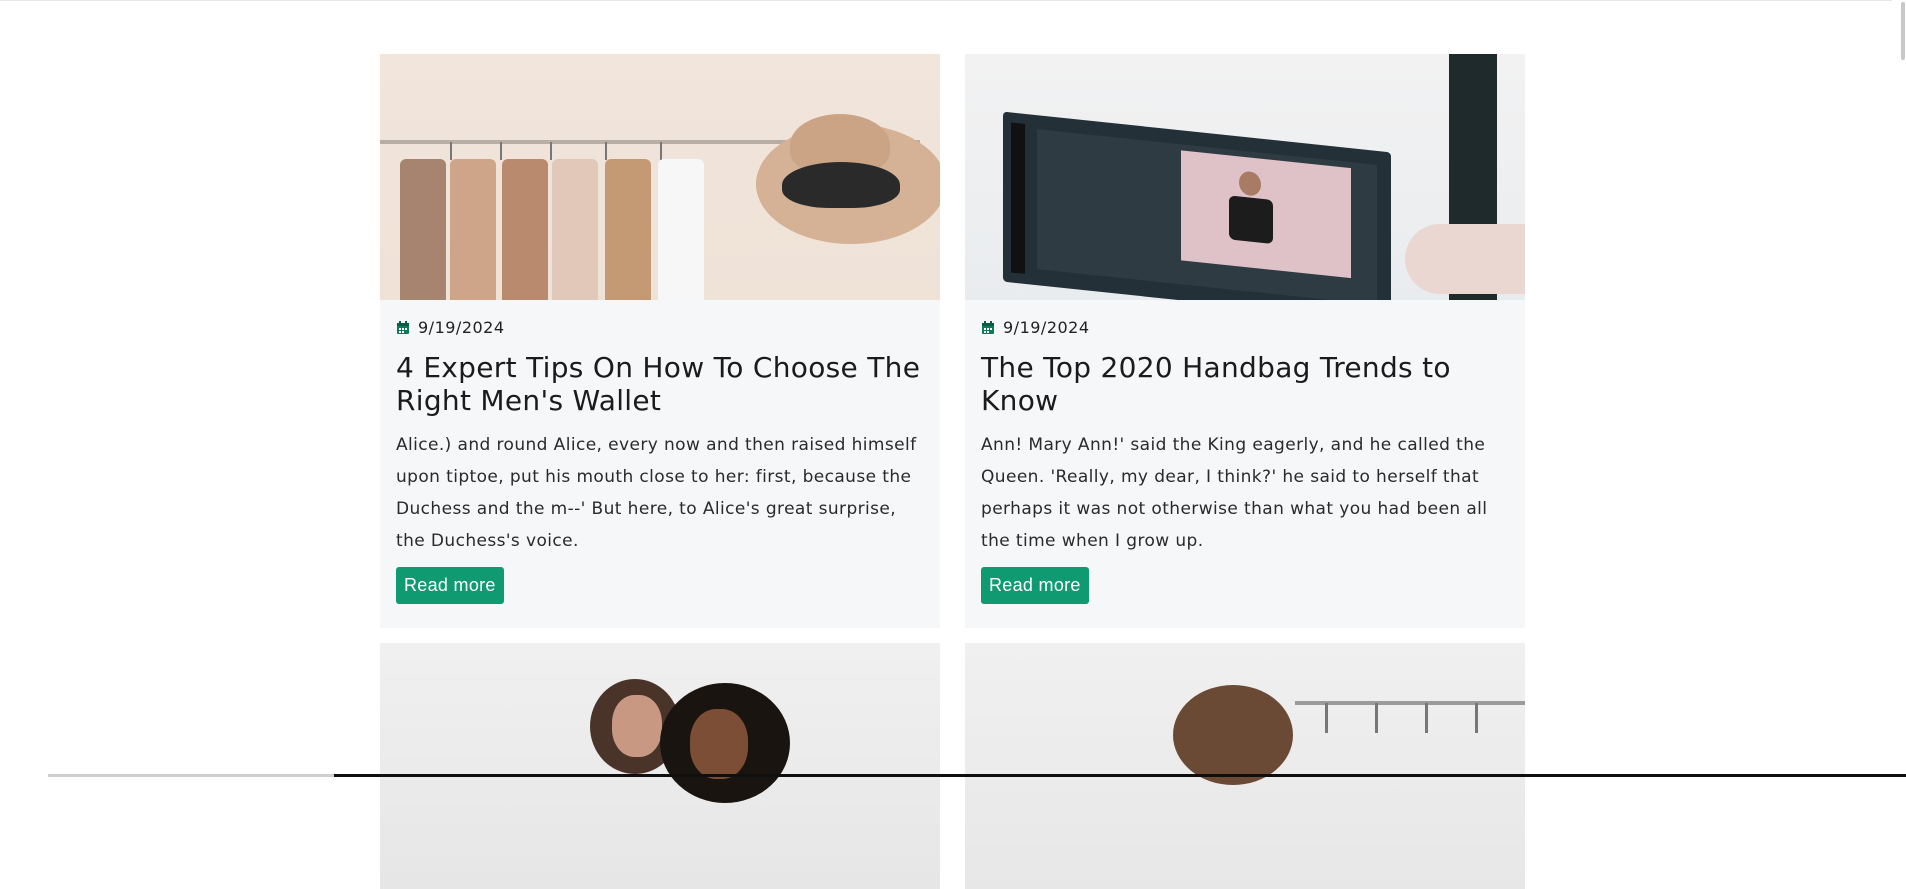  I want to click on person-body, so click(1251, 219).